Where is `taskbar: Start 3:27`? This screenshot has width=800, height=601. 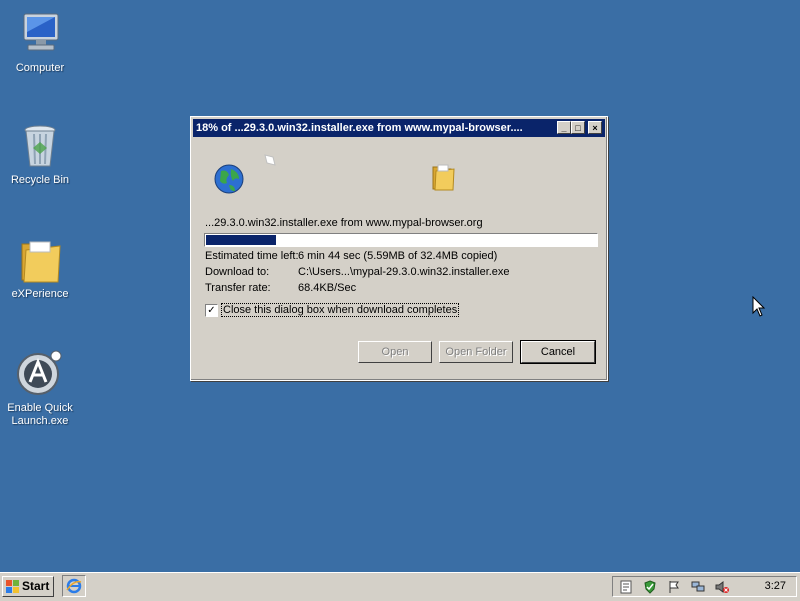
taskbar: Start 3:27 is located at coordinates (400, 586).